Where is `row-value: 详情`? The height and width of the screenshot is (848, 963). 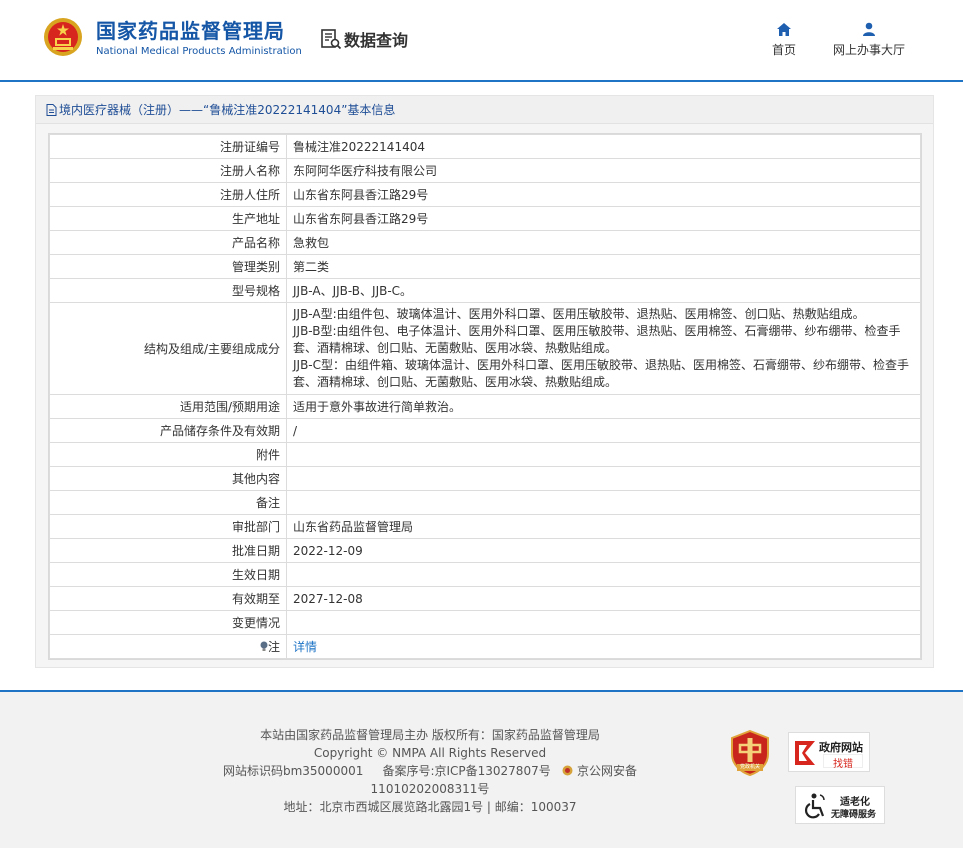 row-value: 详情 is located at coordinates (603, 646).